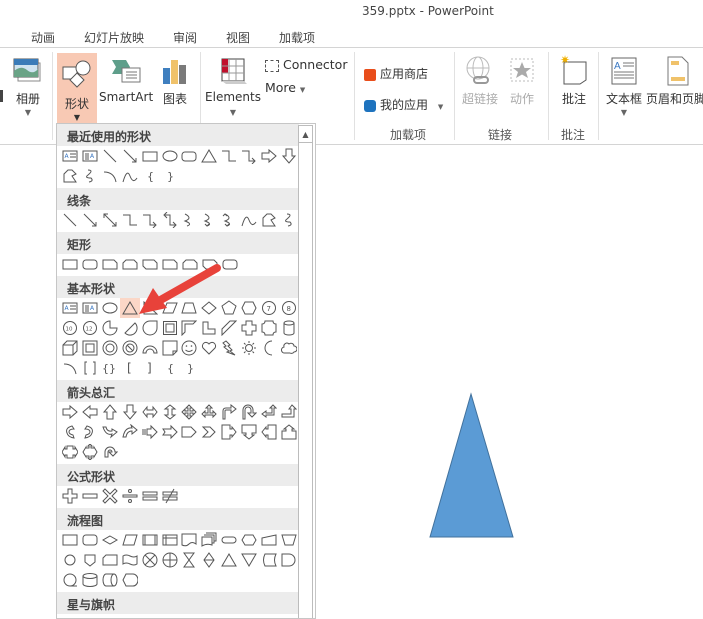  What do you see at coordinates (209, 348) in the screenshot?
I see `shape-heart-icon` at bounding box center [209, 348].